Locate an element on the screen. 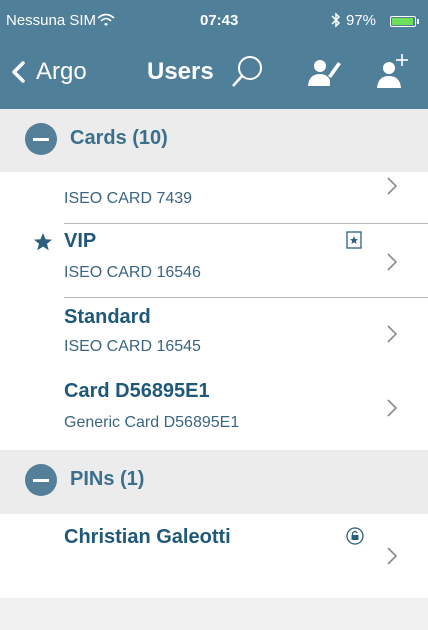  back-button: Argo is located at coordinates (58, 72).